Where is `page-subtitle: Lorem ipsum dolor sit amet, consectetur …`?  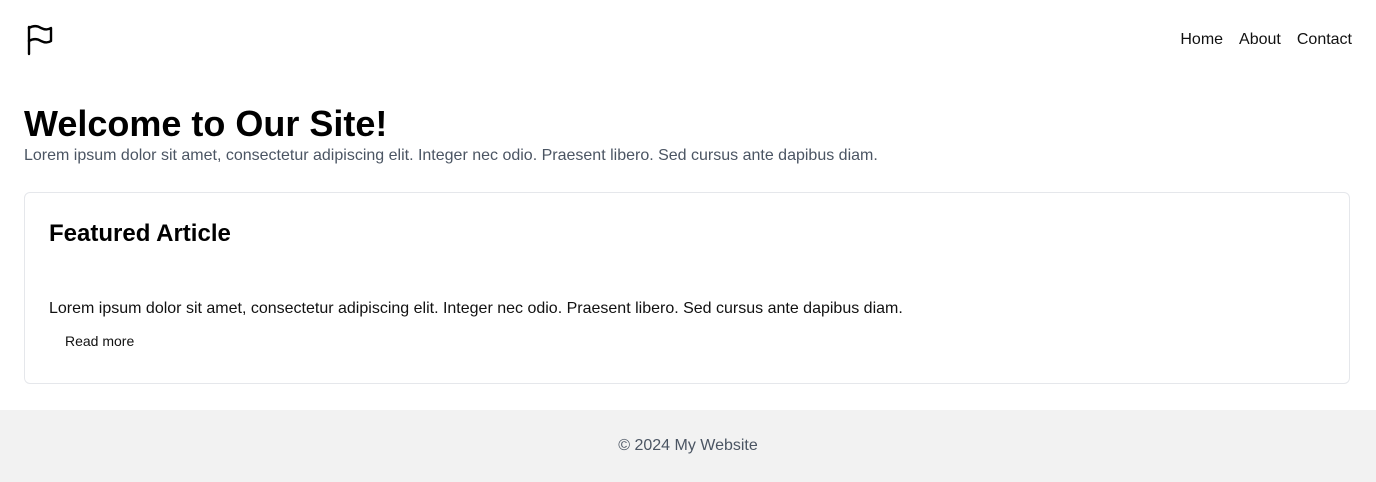
page-subtitle: Lorem ipsum dolor sit amet, consectetur … is located at coordinates (451, 155).